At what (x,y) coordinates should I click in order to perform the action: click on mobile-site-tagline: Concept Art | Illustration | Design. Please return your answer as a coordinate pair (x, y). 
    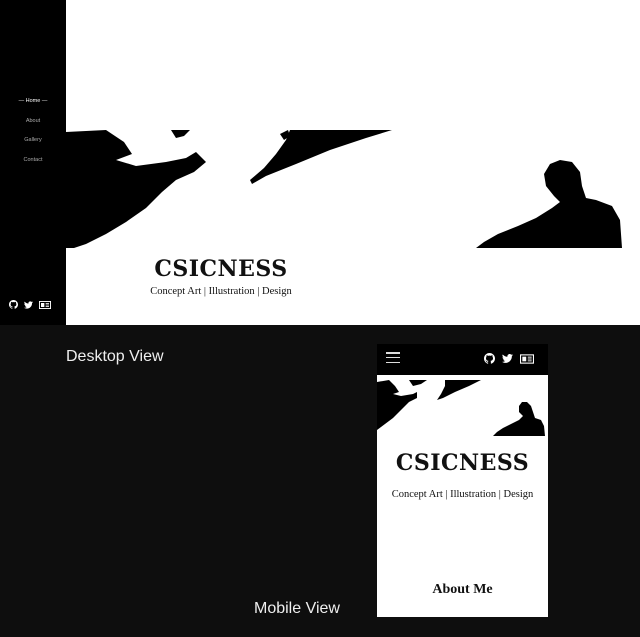
    Looking at the image, I should click on (462, 494).